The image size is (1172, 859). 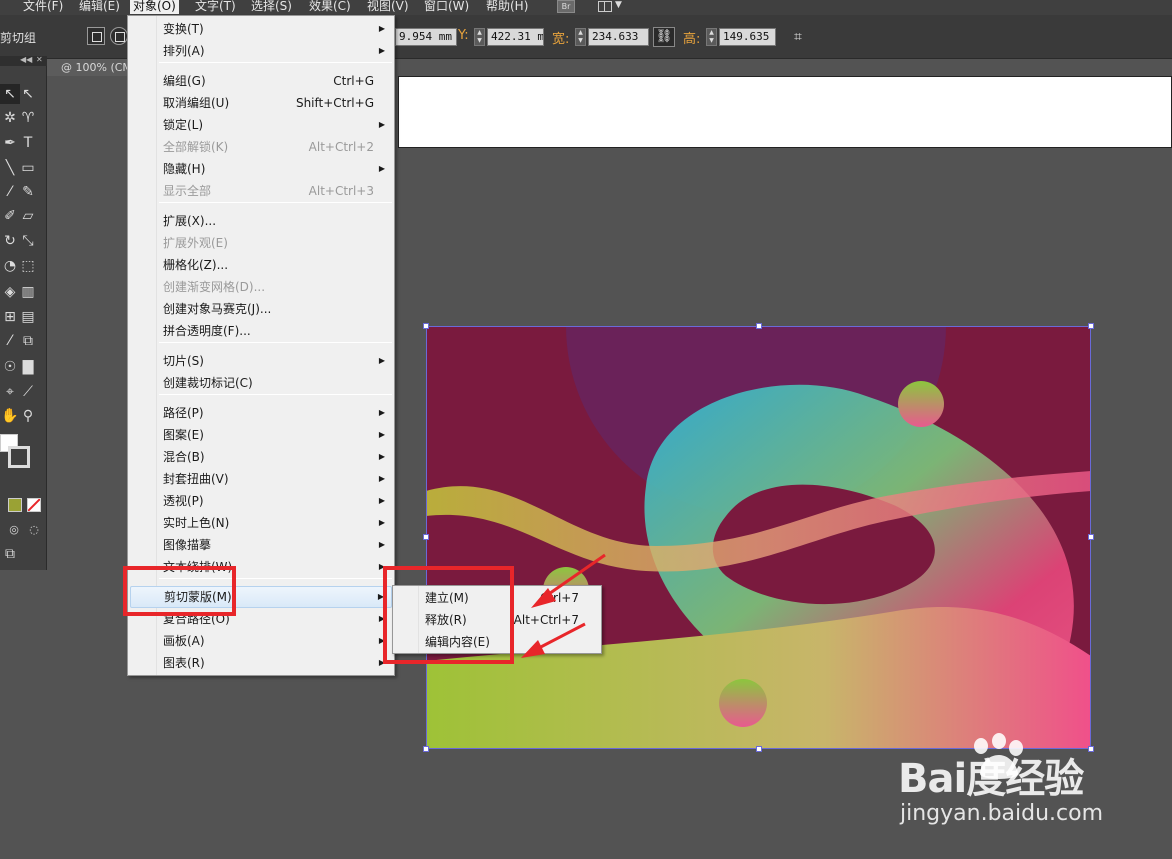 I want to click on watermark-logo: Bai度经验, so click(x=991, y=779).